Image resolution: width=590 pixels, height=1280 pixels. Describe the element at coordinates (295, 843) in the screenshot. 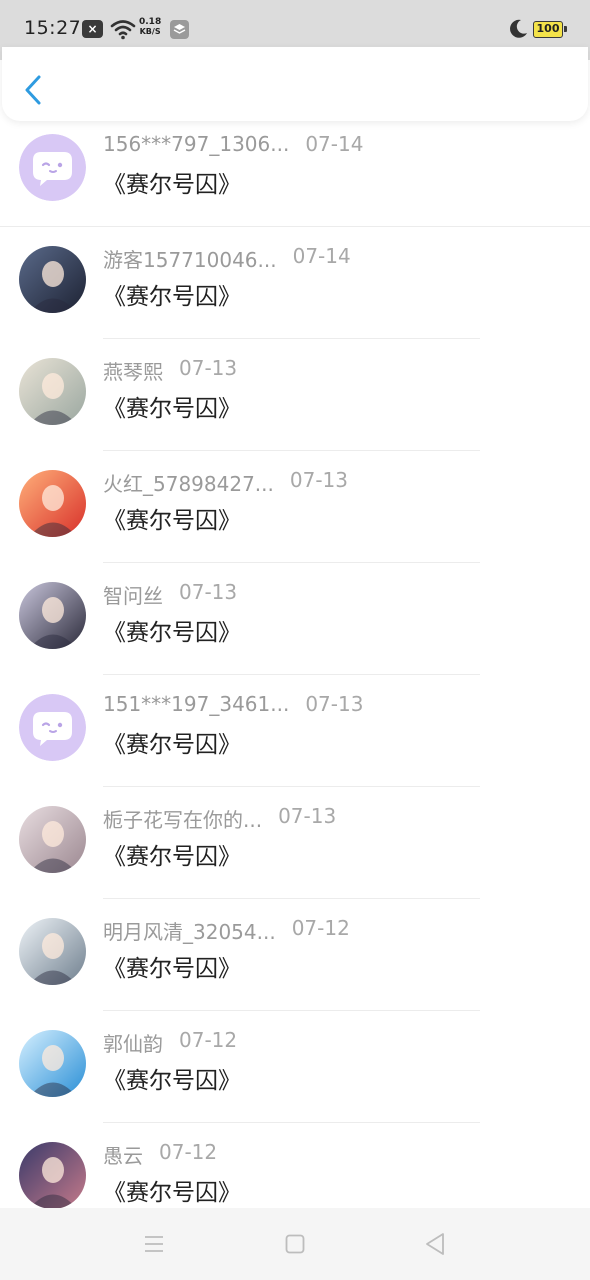

I see `list-item: 栀子花写在你的... 07-13 《赛尔号囚》` at that location.